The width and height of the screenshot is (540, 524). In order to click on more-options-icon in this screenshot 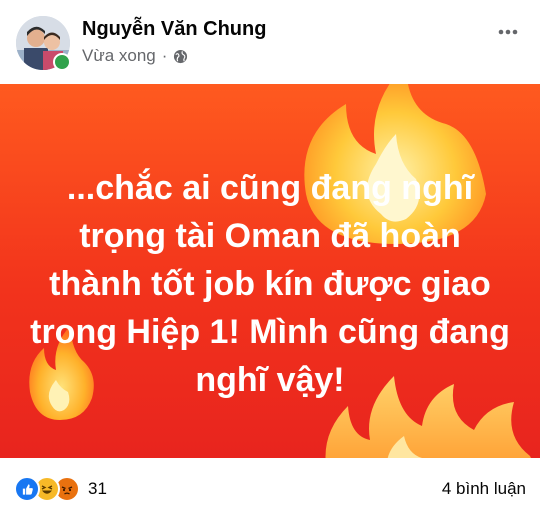, I will do `click(508, 32)`.